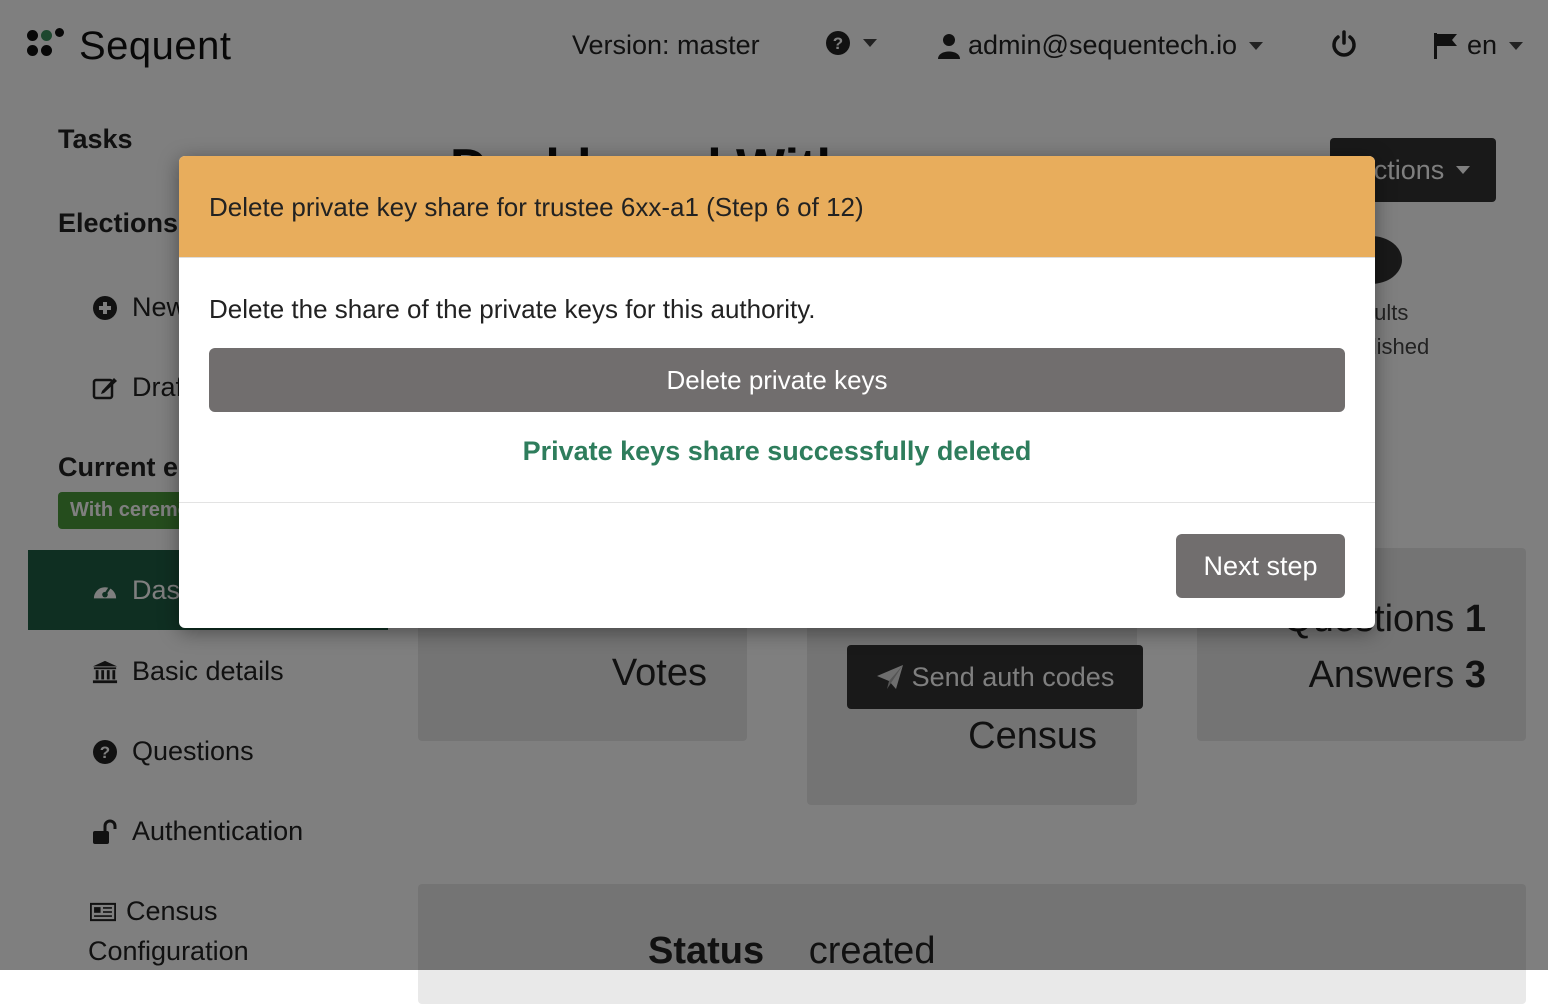  What do you see at coordinates (777, 451) in the screenshot?
I see `success-message: Private keys share successfully deleted` at bounding box center [777, 451].